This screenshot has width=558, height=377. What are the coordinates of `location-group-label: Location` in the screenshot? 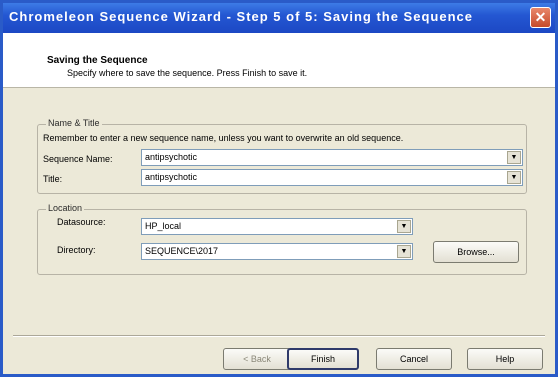 It's located at (65, 208).